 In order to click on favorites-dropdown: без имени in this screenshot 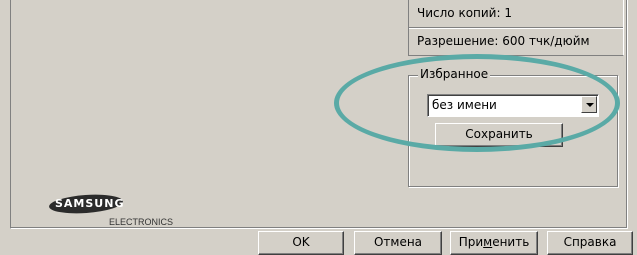, I will do `click(513, 105)`.